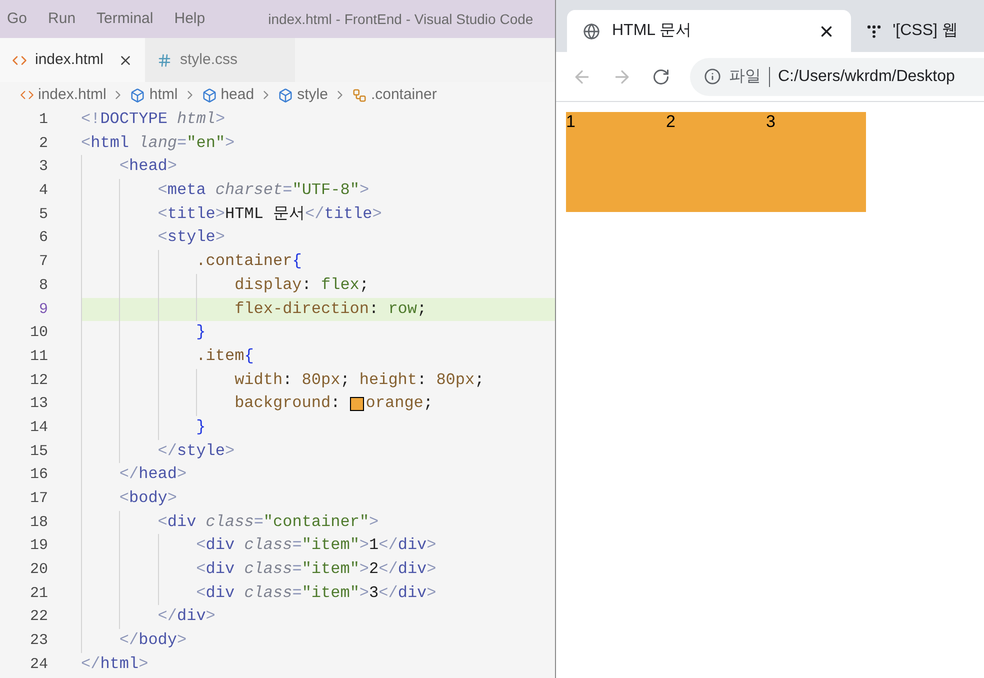 The height and width of the screenshot is (678, 984). What do you see at coordinates (399, 403) in the screenshot?
I see `code-text: orange;` at bounding box center [399, 403].